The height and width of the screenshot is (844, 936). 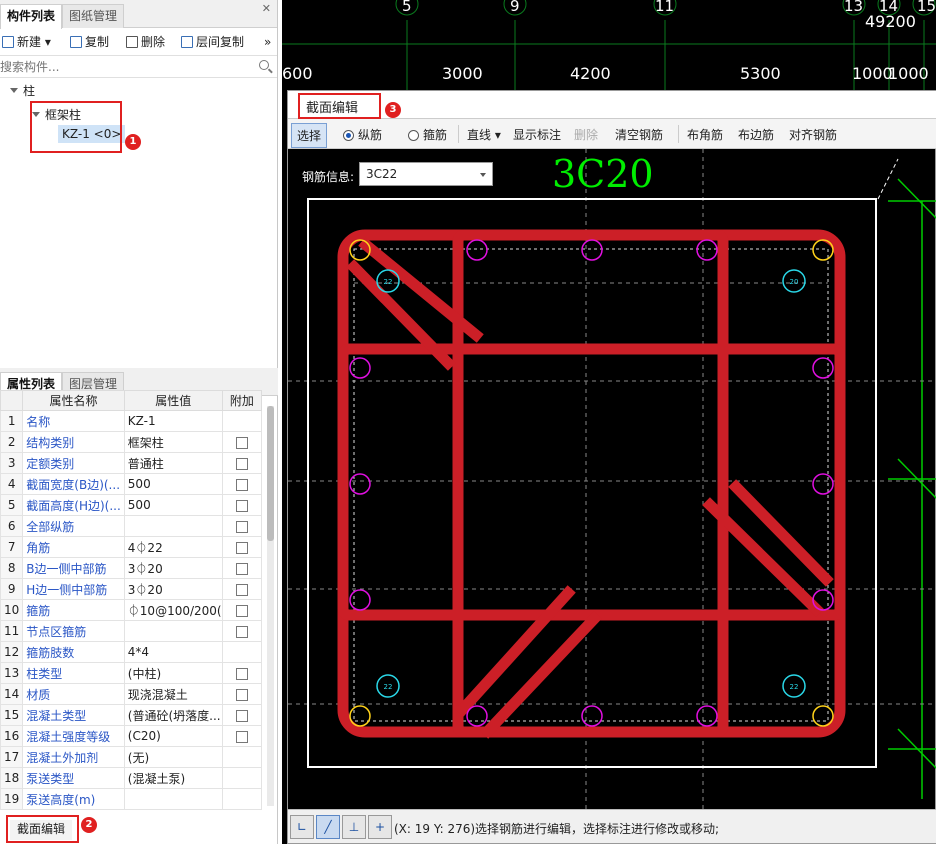 What do you see at coordinates (639, 134) in the screenshot?
I see `clear-rebar-button: 清空钢筋` at bounding box center [639, 134].